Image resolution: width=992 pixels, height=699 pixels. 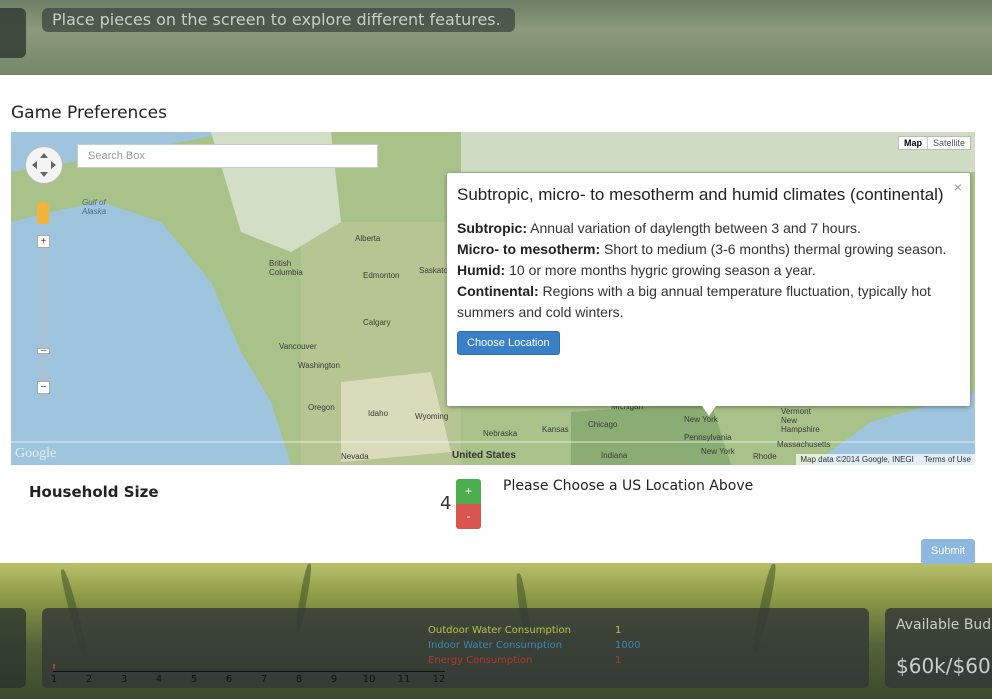 What do you see at coordinates (43, 213) in the screenshot?
I see `street-view-pegman-icon` at bounding box center [43, 213].